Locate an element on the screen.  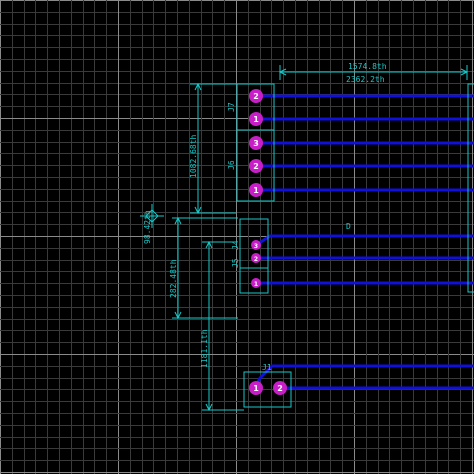
j4-pad-3: 3 is located at coordinates (256, 245).